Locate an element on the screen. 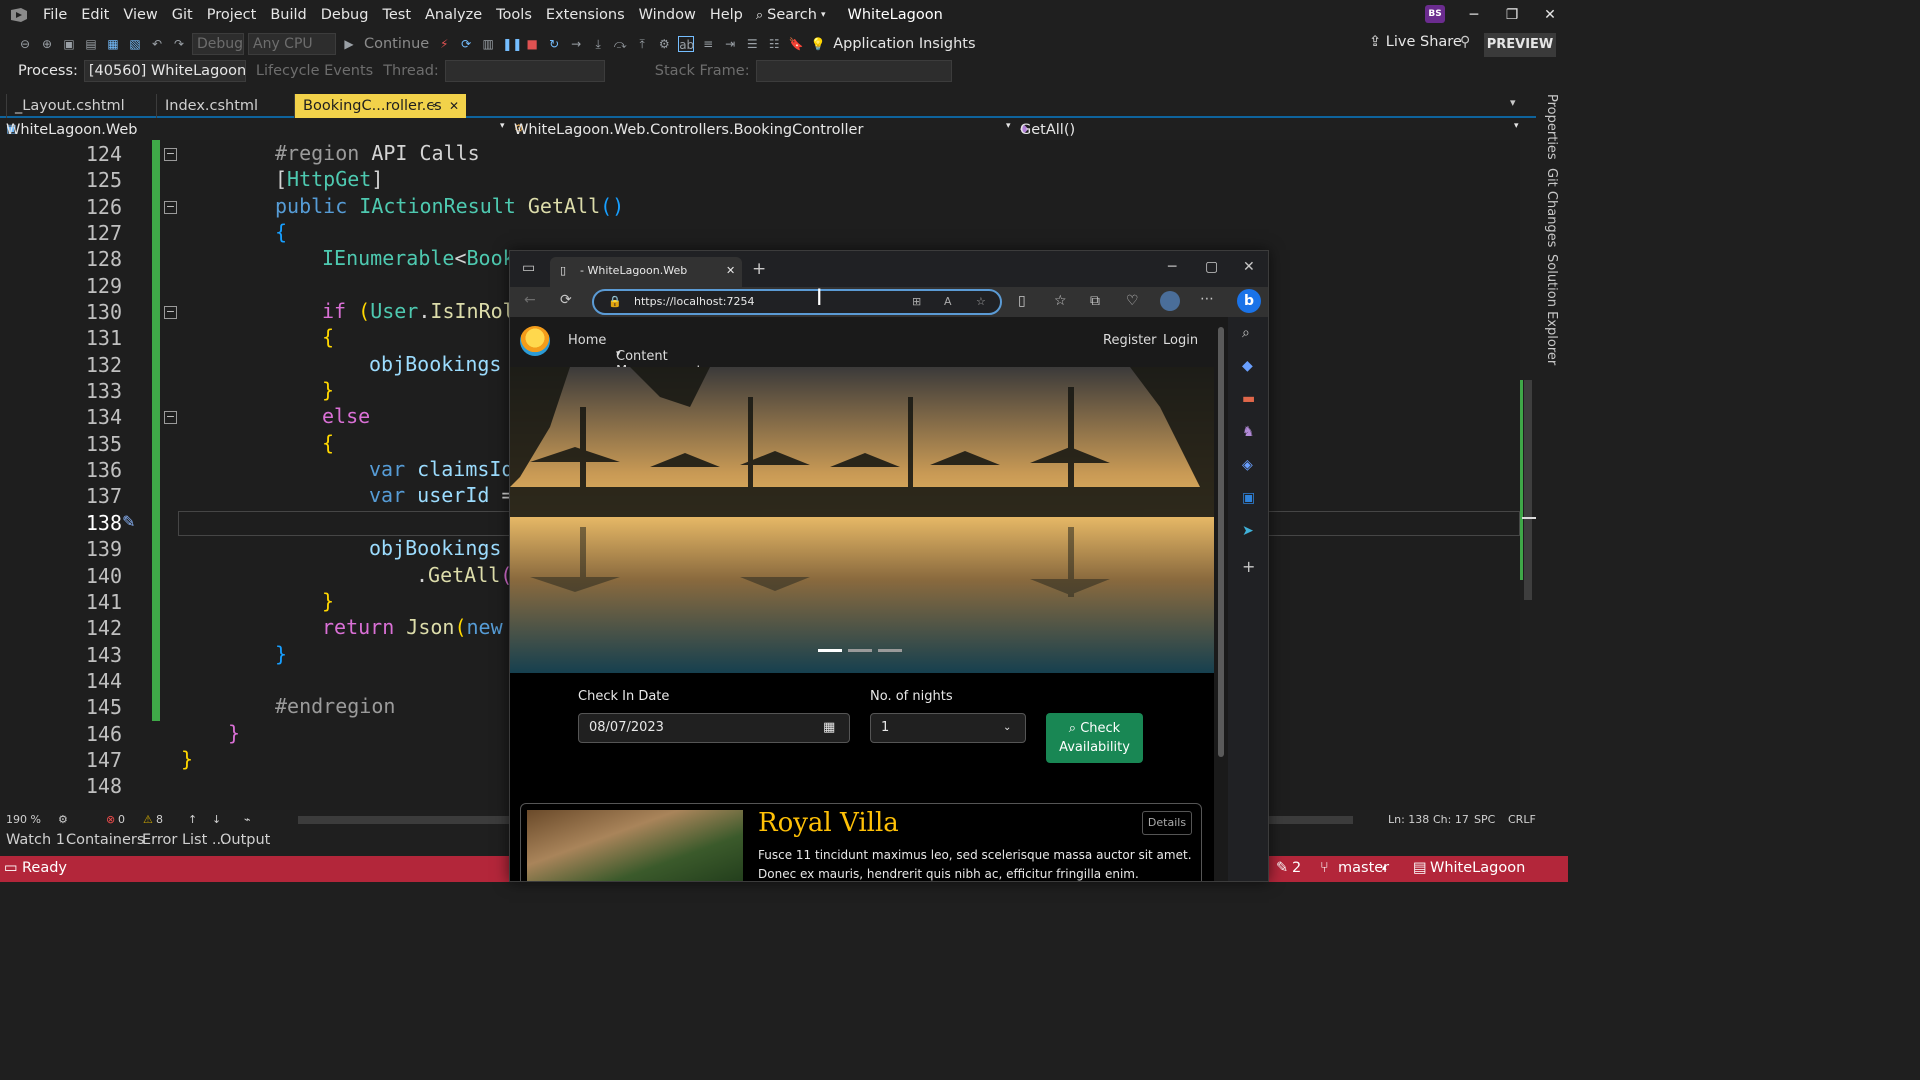  address-bar: 🔒 https://localhost:7254 ⊞ A ☆ is located at coordinates (797, 302).